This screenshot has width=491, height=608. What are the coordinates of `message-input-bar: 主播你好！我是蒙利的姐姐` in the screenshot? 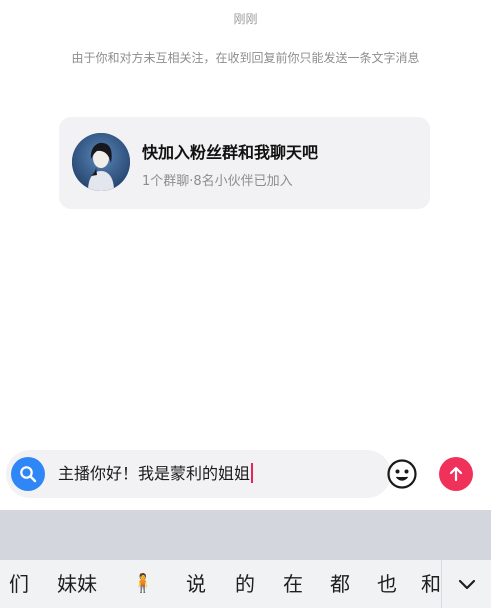 It's located at (245, 475).